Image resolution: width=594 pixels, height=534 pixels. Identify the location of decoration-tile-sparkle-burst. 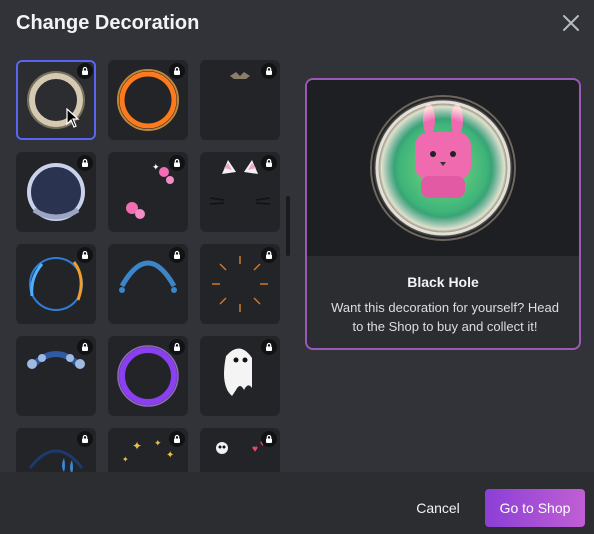
(240, 284).